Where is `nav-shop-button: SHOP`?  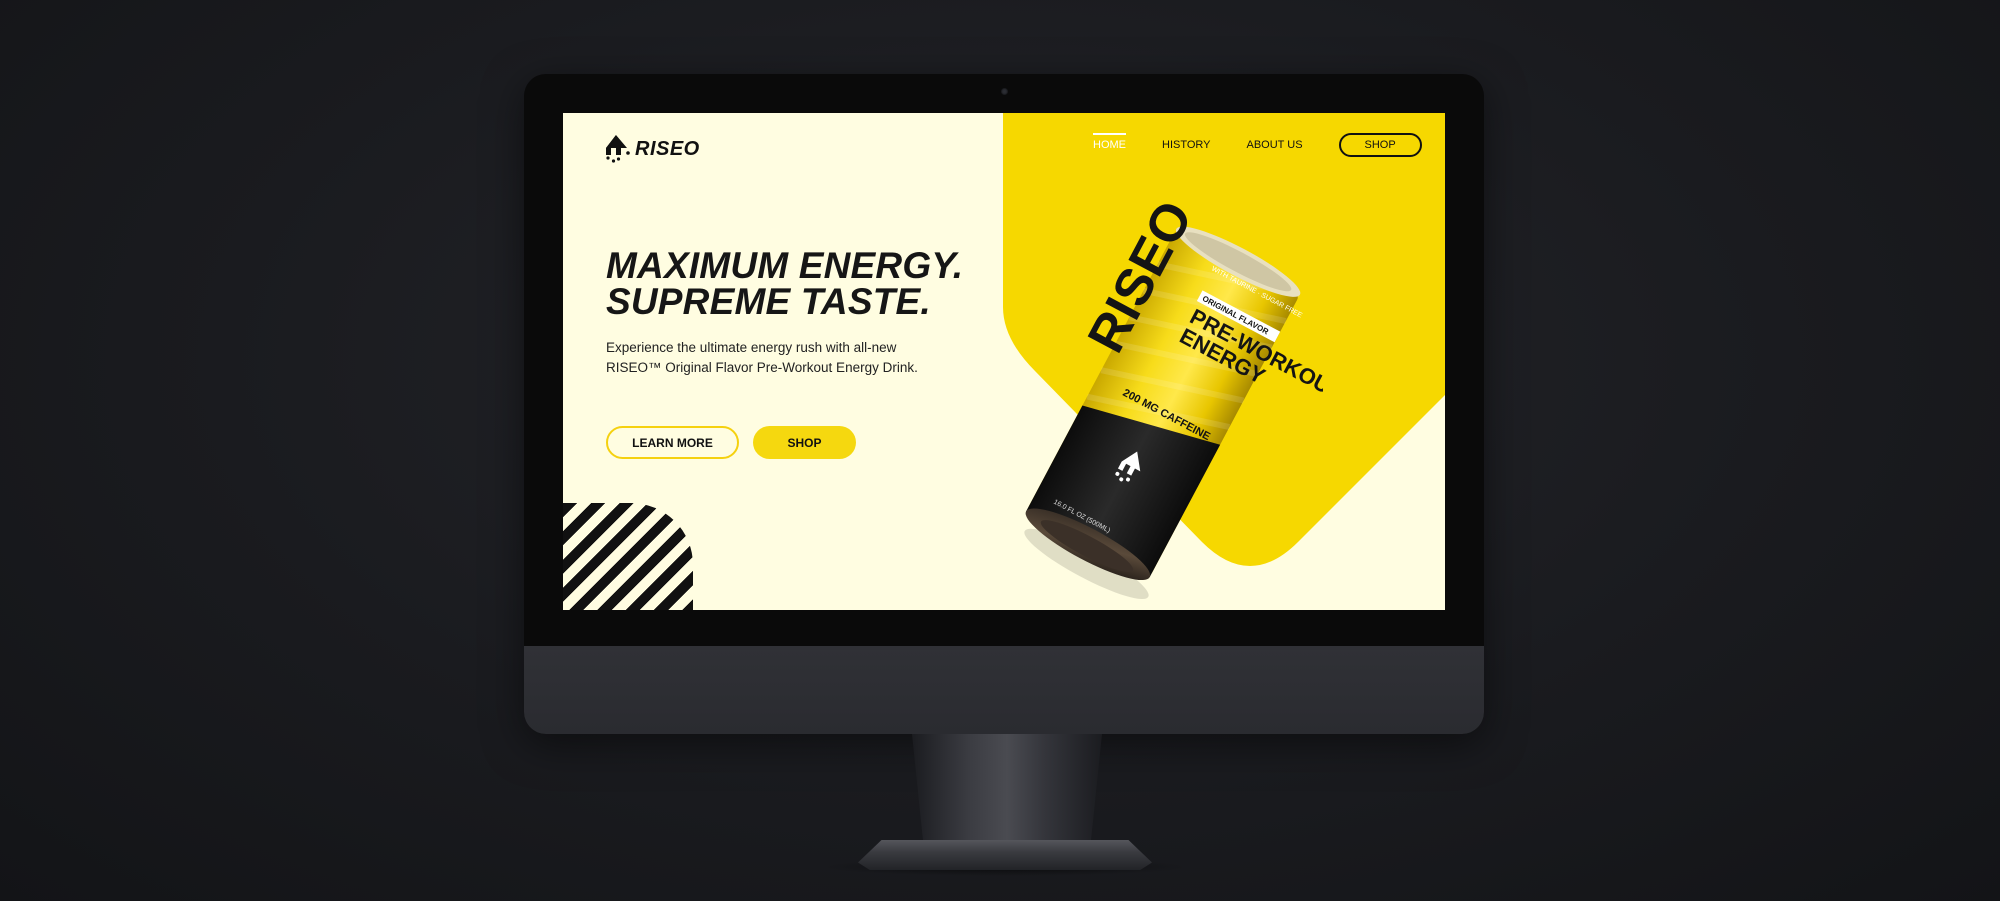 nav-shop-button: SHOP is located at coordinates (1380, 145).